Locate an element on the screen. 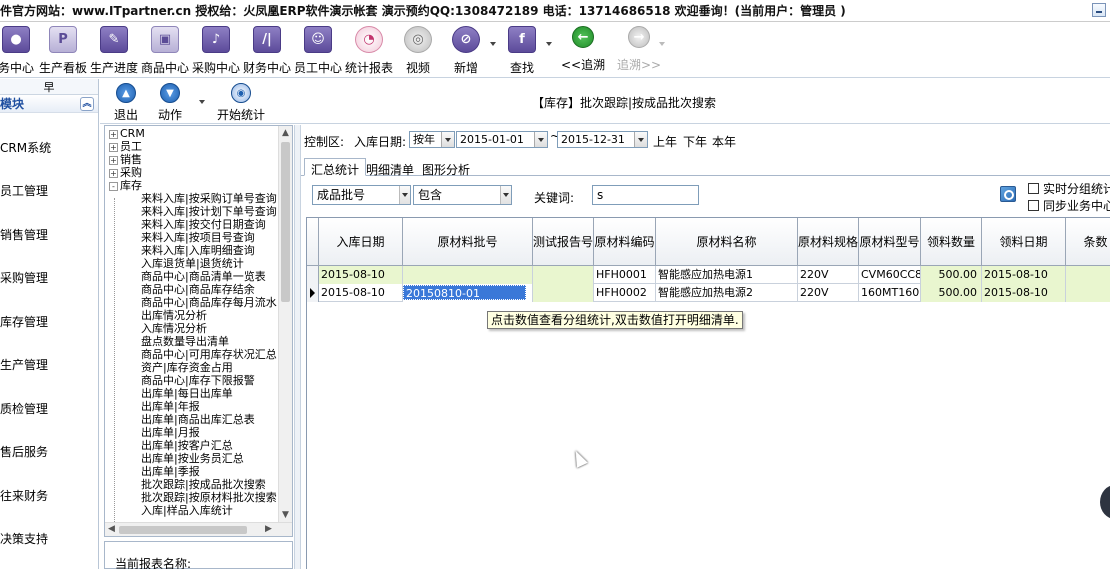  collapse-up-icon: ︽ is located at coordinates (87, 103).